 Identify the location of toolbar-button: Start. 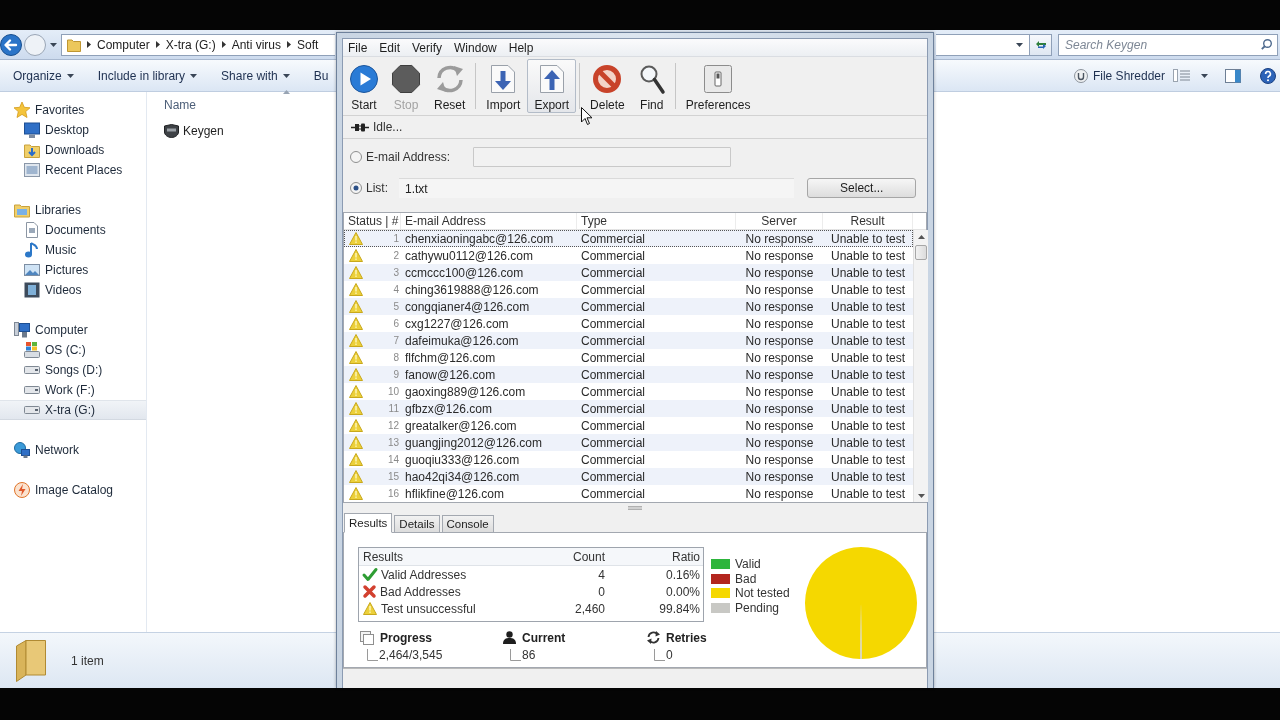
(364, 86).